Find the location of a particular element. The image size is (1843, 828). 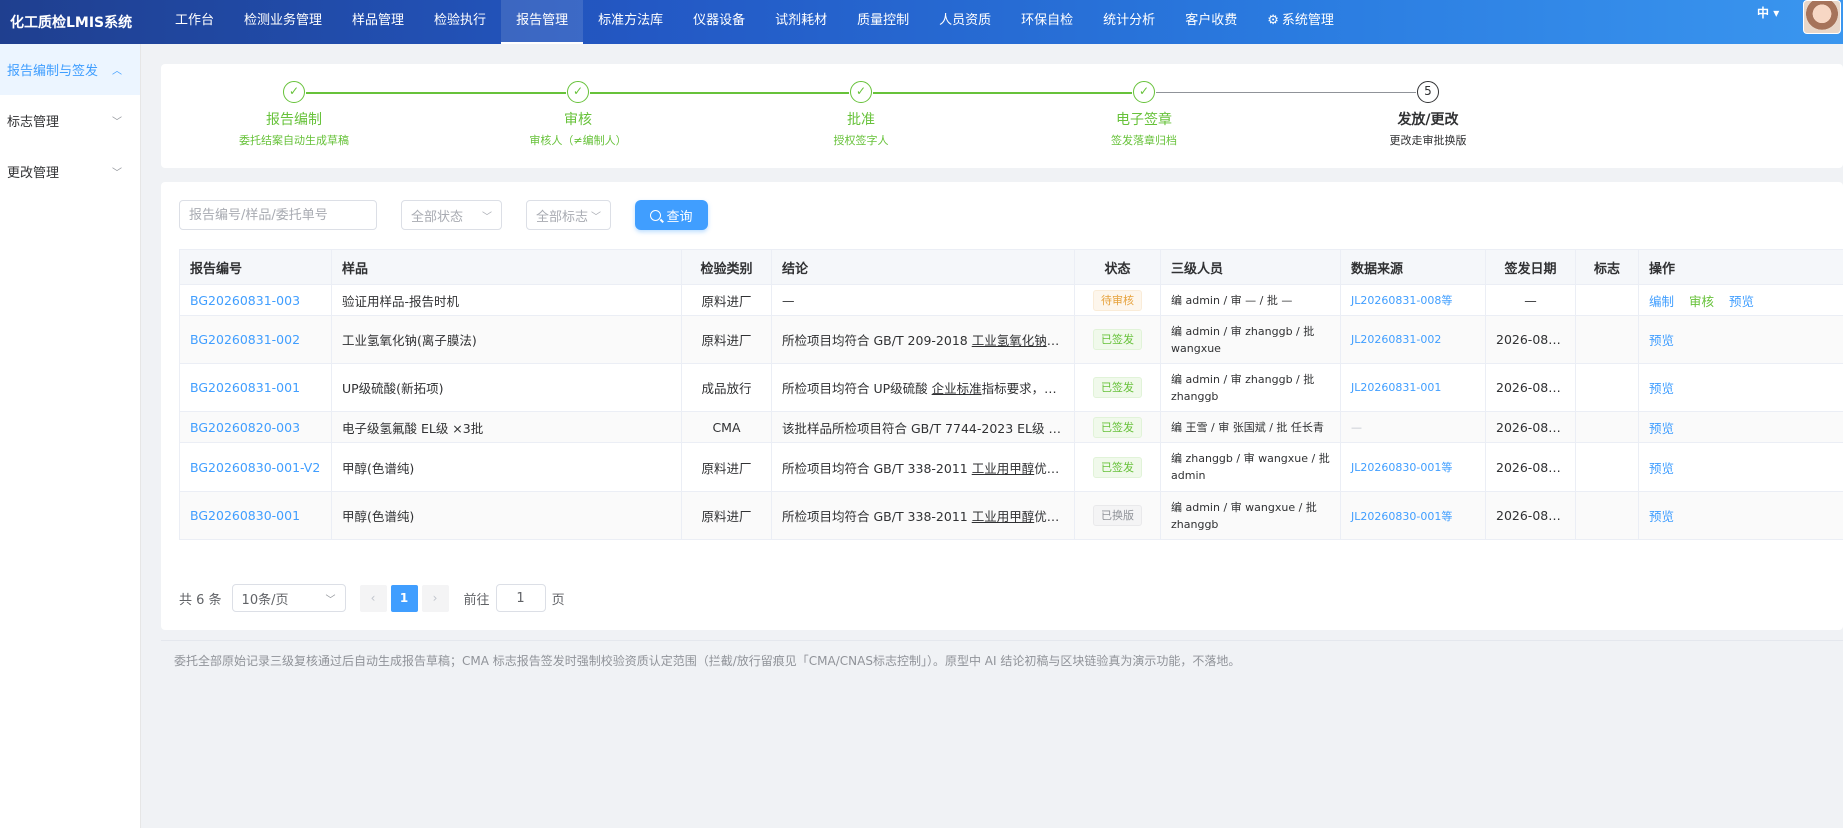

sidebar-item-label: 报告编制与签发 is located at coordinates (53, 71).